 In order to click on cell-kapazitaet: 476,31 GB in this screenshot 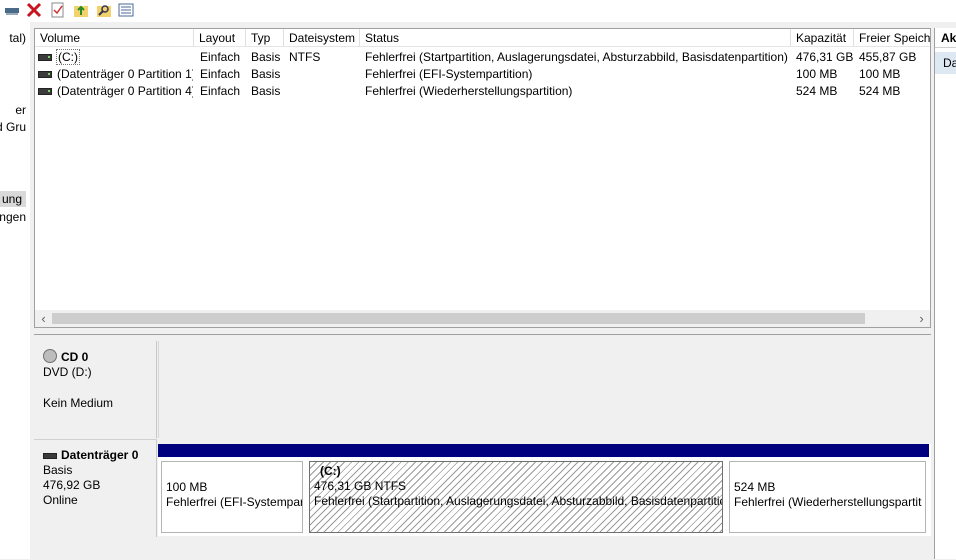, I will do `click(825, 57)`.